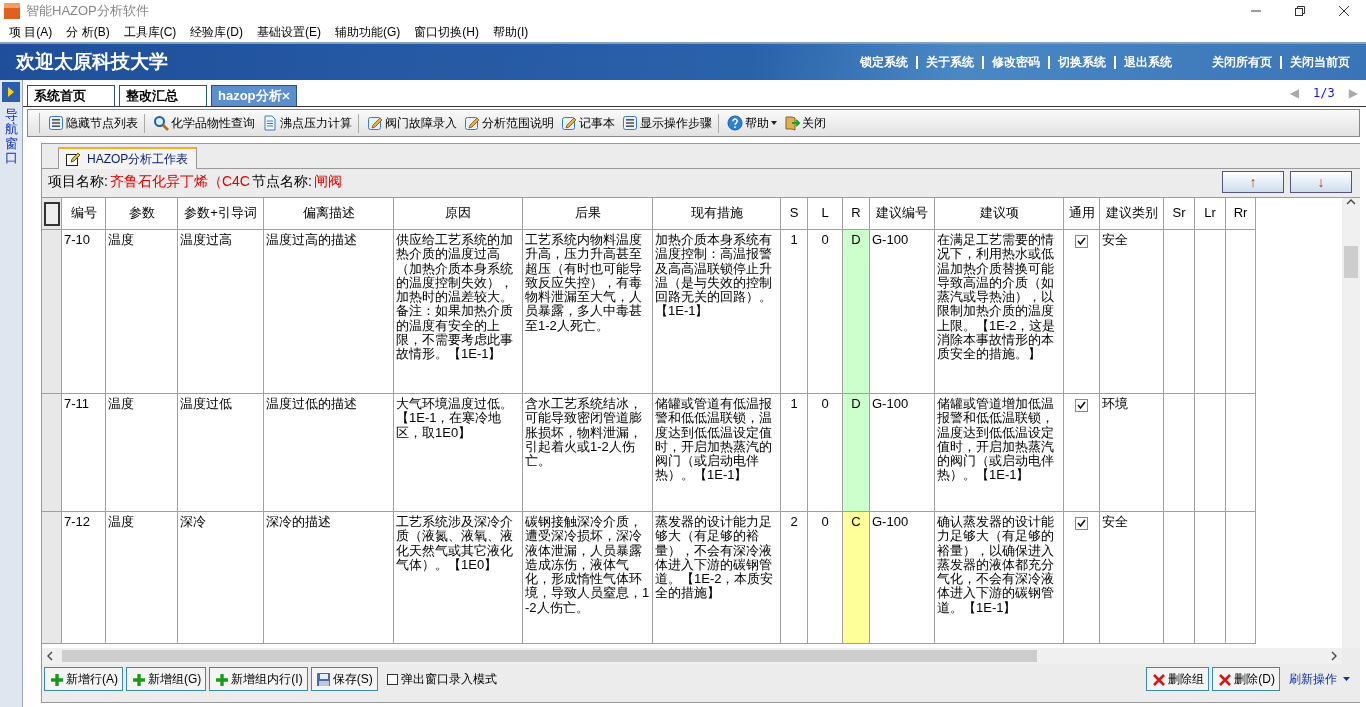  What do you see at coordinates (150, 32) in the screenshot?
I see `menu-item: 工具库(C)` at bounding box center [150, 32].